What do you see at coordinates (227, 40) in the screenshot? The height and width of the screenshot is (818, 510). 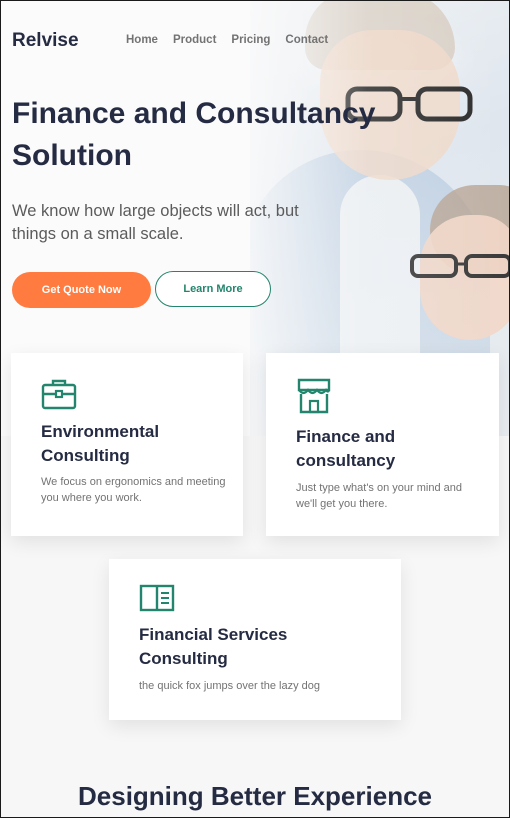 I see `main-nav: Home Product Pricing Contact` at bounding box center [227, 40].